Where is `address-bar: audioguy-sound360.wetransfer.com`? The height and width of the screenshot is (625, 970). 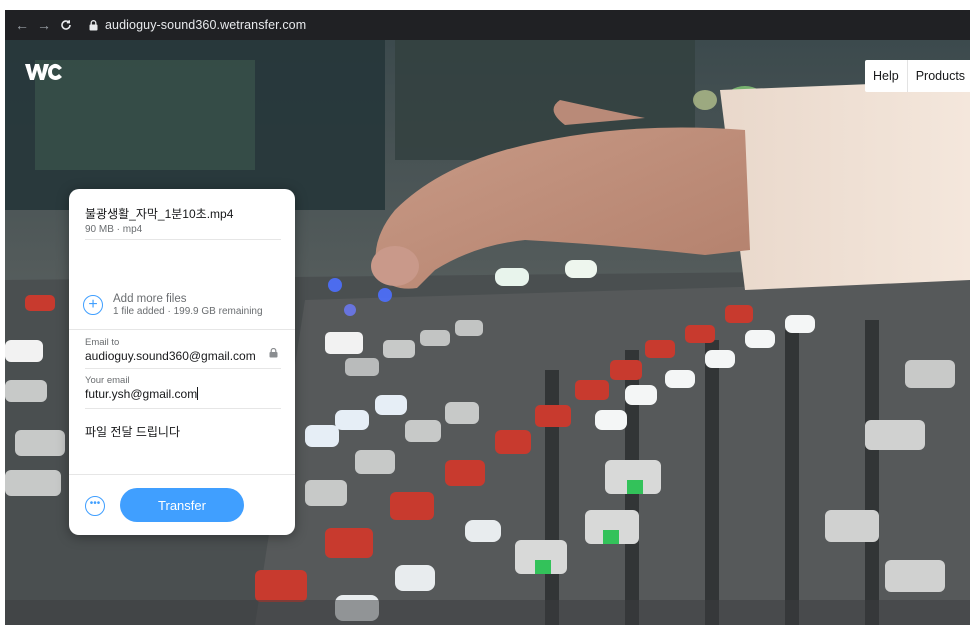
address-bar: audioguy-sound360.wetransfer.com is located at coordinates (196, 25).